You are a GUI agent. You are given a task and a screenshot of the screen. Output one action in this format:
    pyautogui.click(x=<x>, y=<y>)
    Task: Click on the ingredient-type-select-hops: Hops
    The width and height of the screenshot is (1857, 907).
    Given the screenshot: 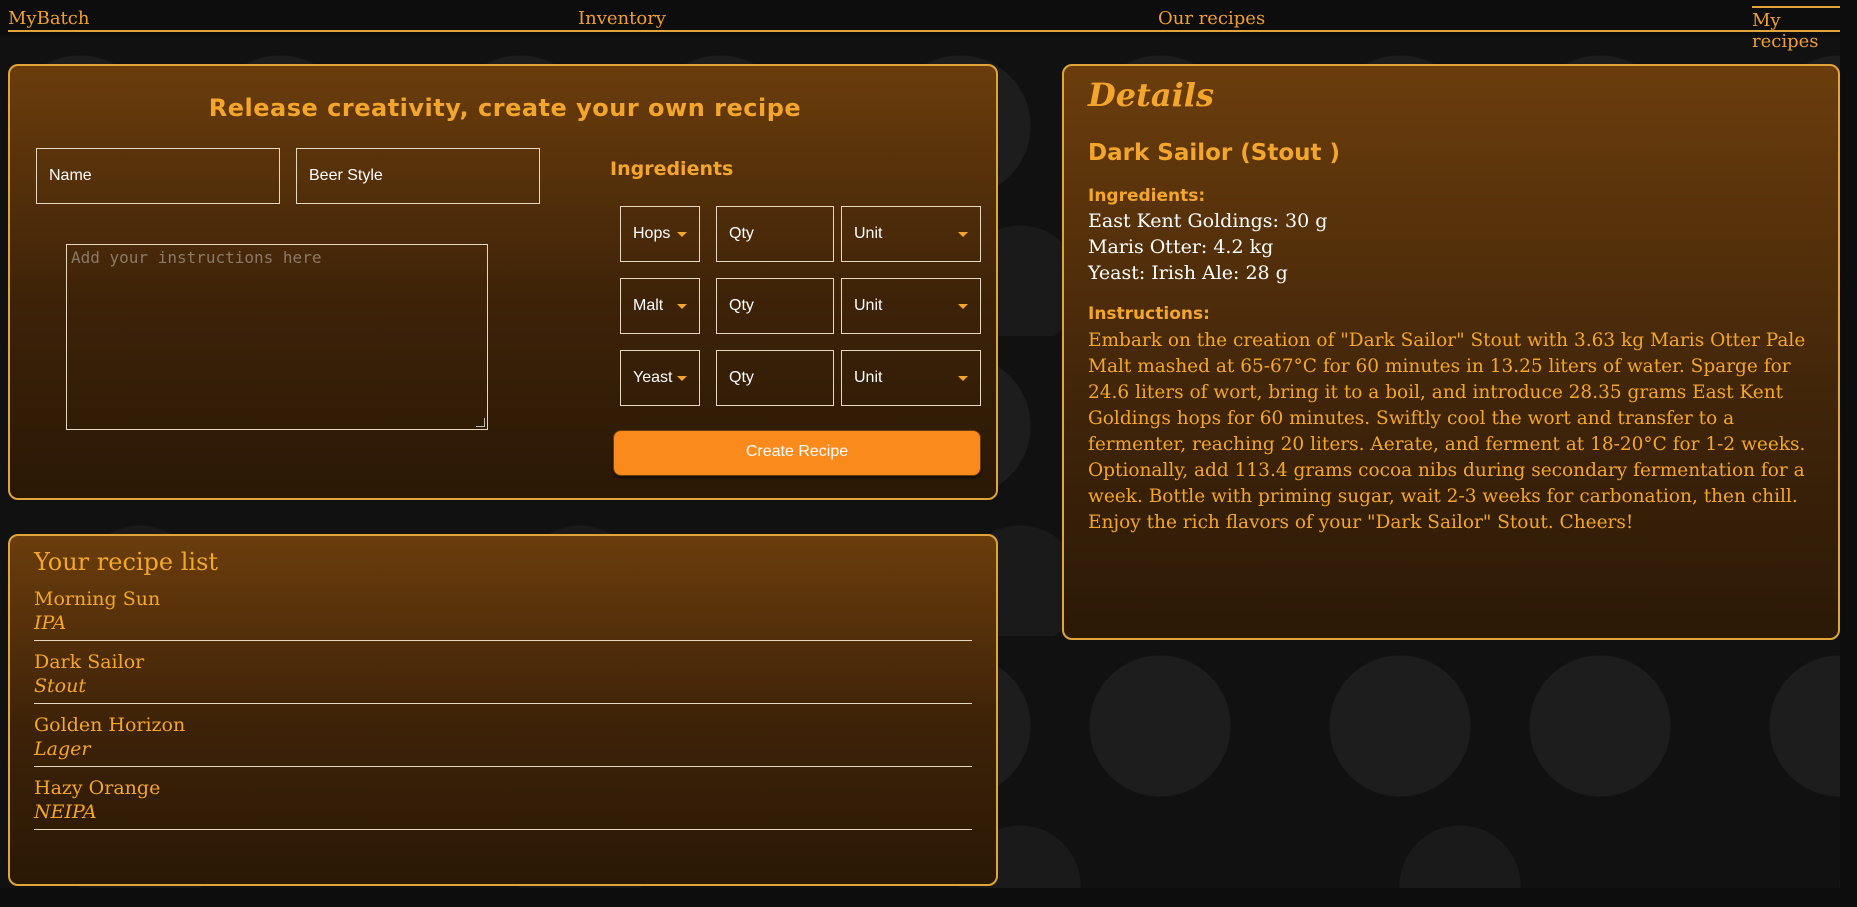 What is the action you would take?
    pyautogui.click(x=660, y=234)
    